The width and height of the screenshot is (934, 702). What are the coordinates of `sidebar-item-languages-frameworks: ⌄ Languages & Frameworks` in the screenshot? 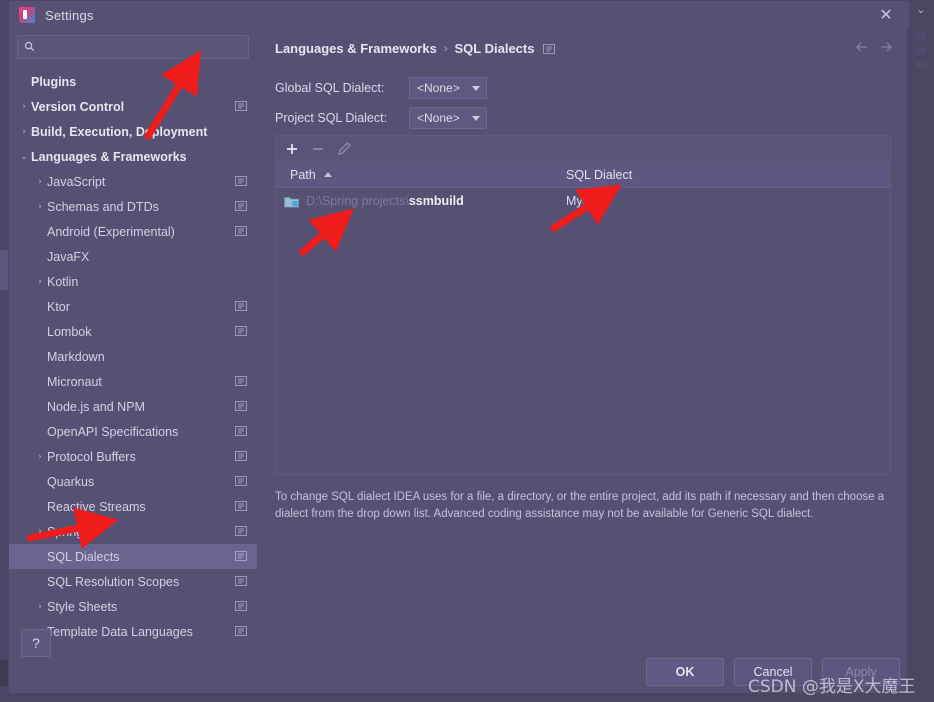 It's located at (133, 156).